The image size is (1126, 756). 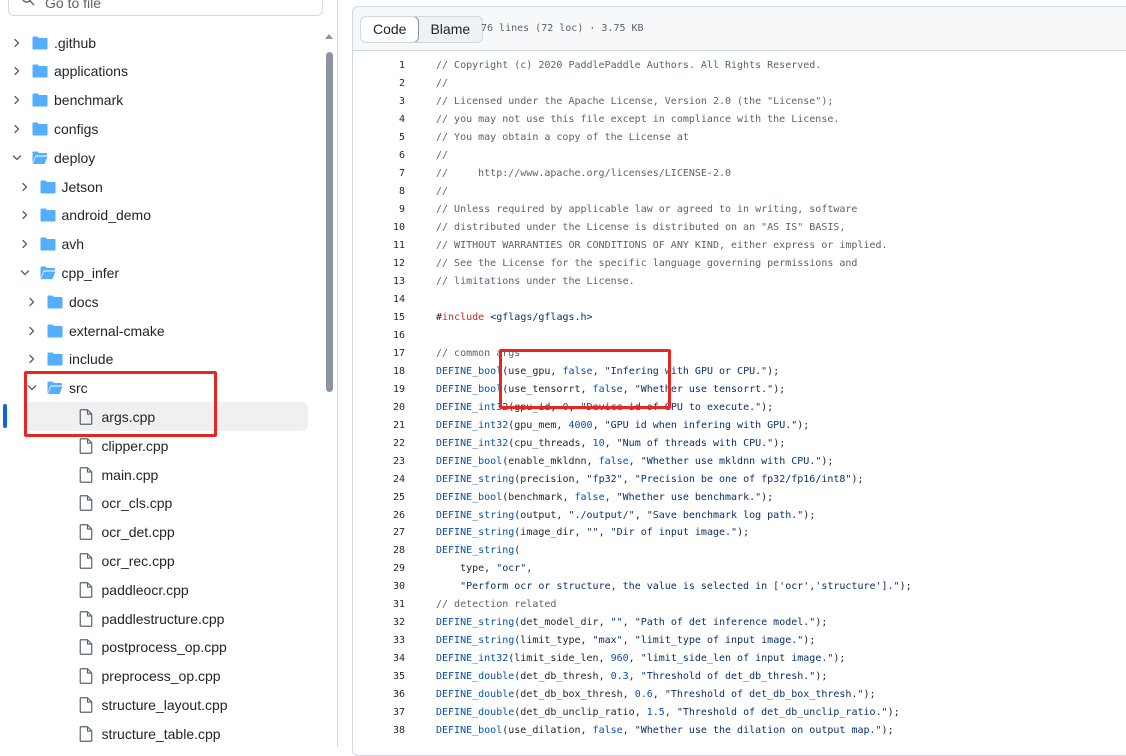 What do you see at coordinates (379, 480) in the screenshot?
I see `line-number: 24` at bounding box center [379, 480].